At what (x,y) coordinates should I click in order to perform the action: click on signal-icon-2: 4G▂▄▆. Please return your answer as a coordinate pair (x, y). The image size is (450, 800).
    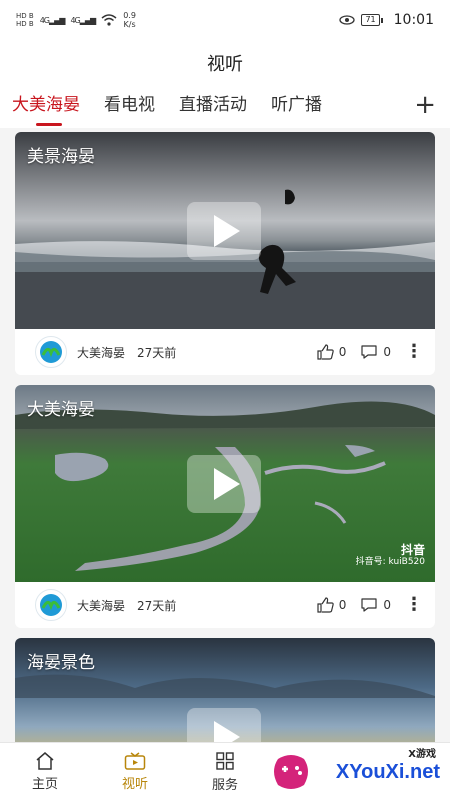
    Looking at the image, I should click on (83, 20).